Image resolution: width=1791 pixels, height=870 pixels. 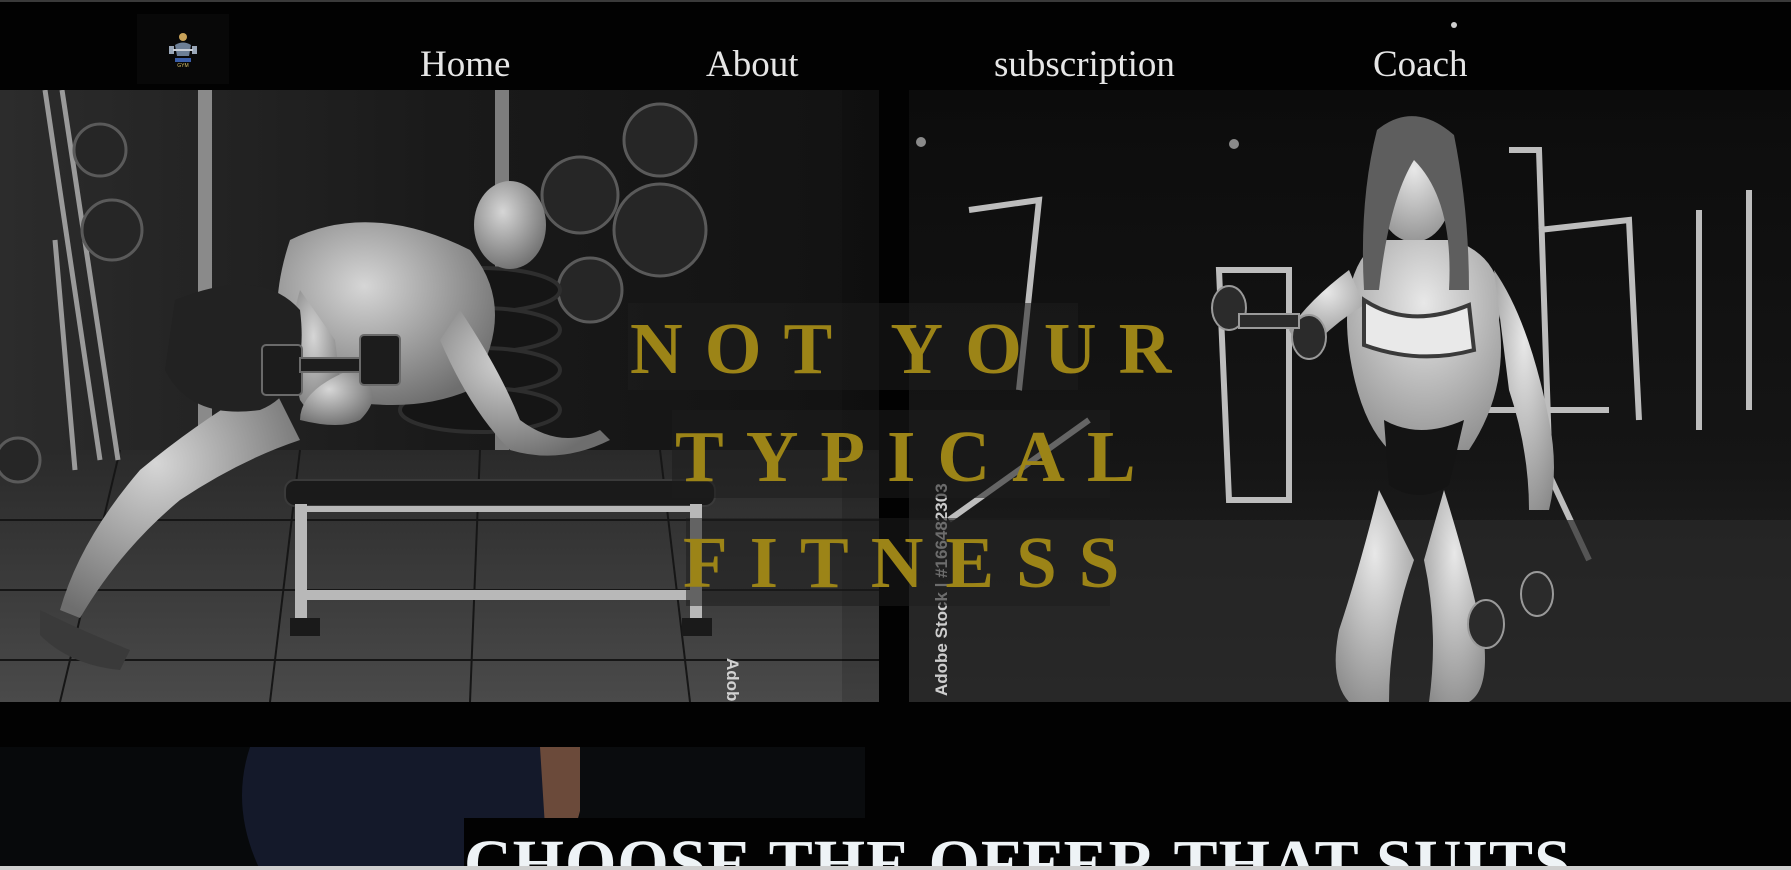 What do you see at coordinates (752, 64) in the screenshot?
I see `nav-about: About` at bounding box center [752, 64].